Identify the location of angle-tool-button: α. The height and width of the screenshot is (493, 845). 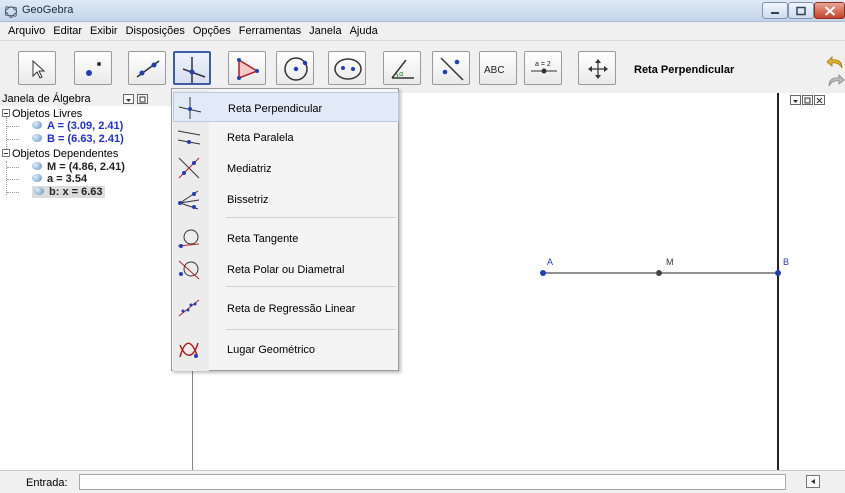
(402, 68).